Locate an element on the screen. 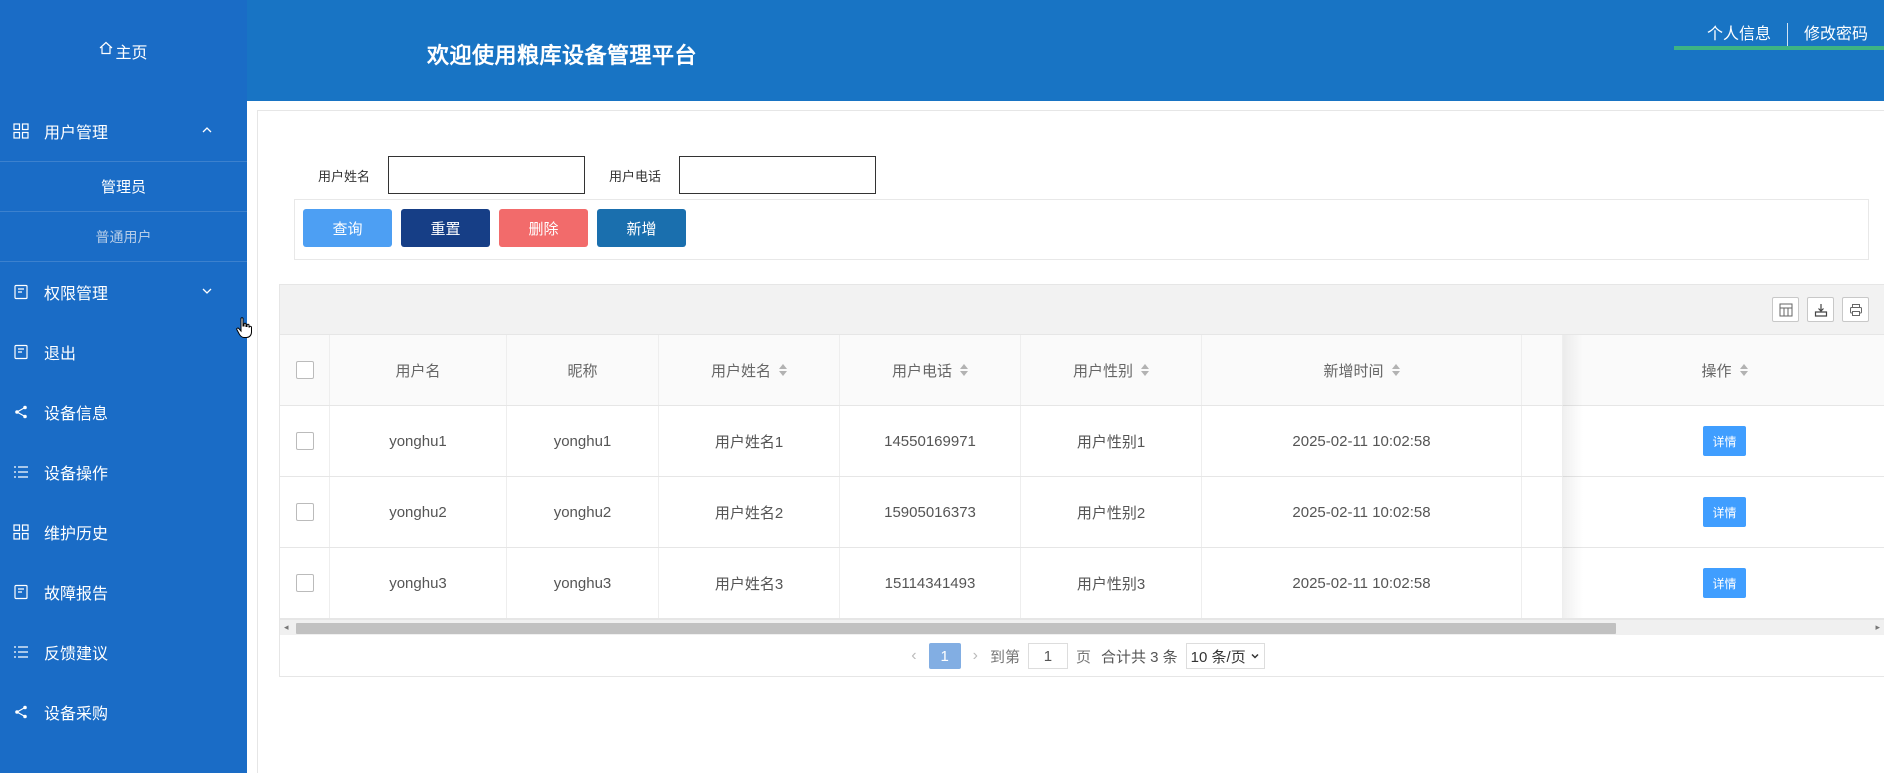 The height and width of the screenshot is (773, 1884). columns-filter-icon is located at coordinates (1785, 309).